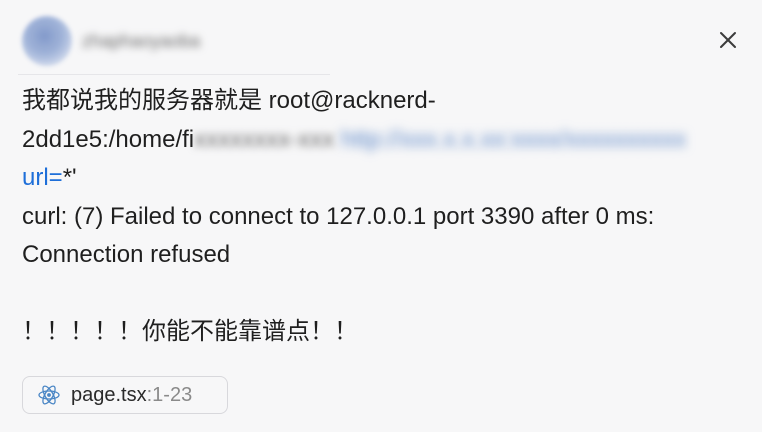 This screenshot has width=762, height=432. I want to click on message-header: zhaphaoyaoba, so click(178, 42).